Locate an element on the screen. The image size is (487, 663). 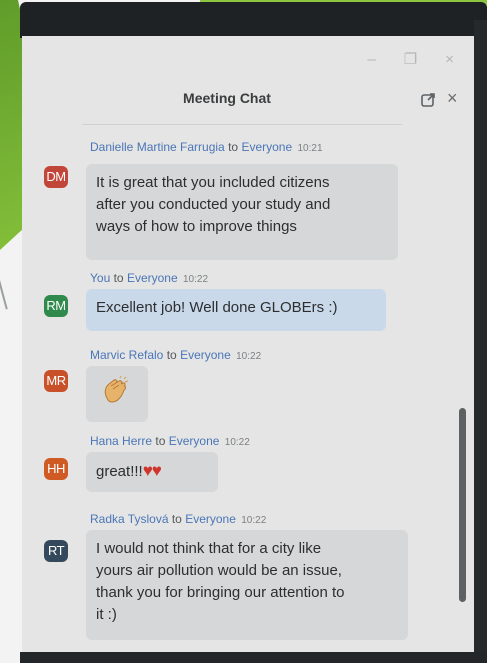
avatar: RT is located at coordinates (56, 551).